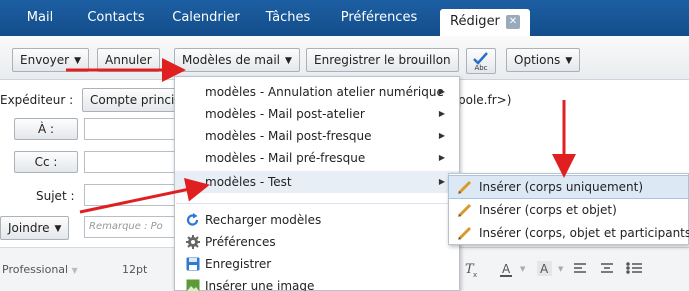 The image size is (689, 291). What do you see at coordinates (561, 187) in the screenshot?
I see `submenu-item-label: Insérer (corps uniquement)` at bounding box center [561, 187].